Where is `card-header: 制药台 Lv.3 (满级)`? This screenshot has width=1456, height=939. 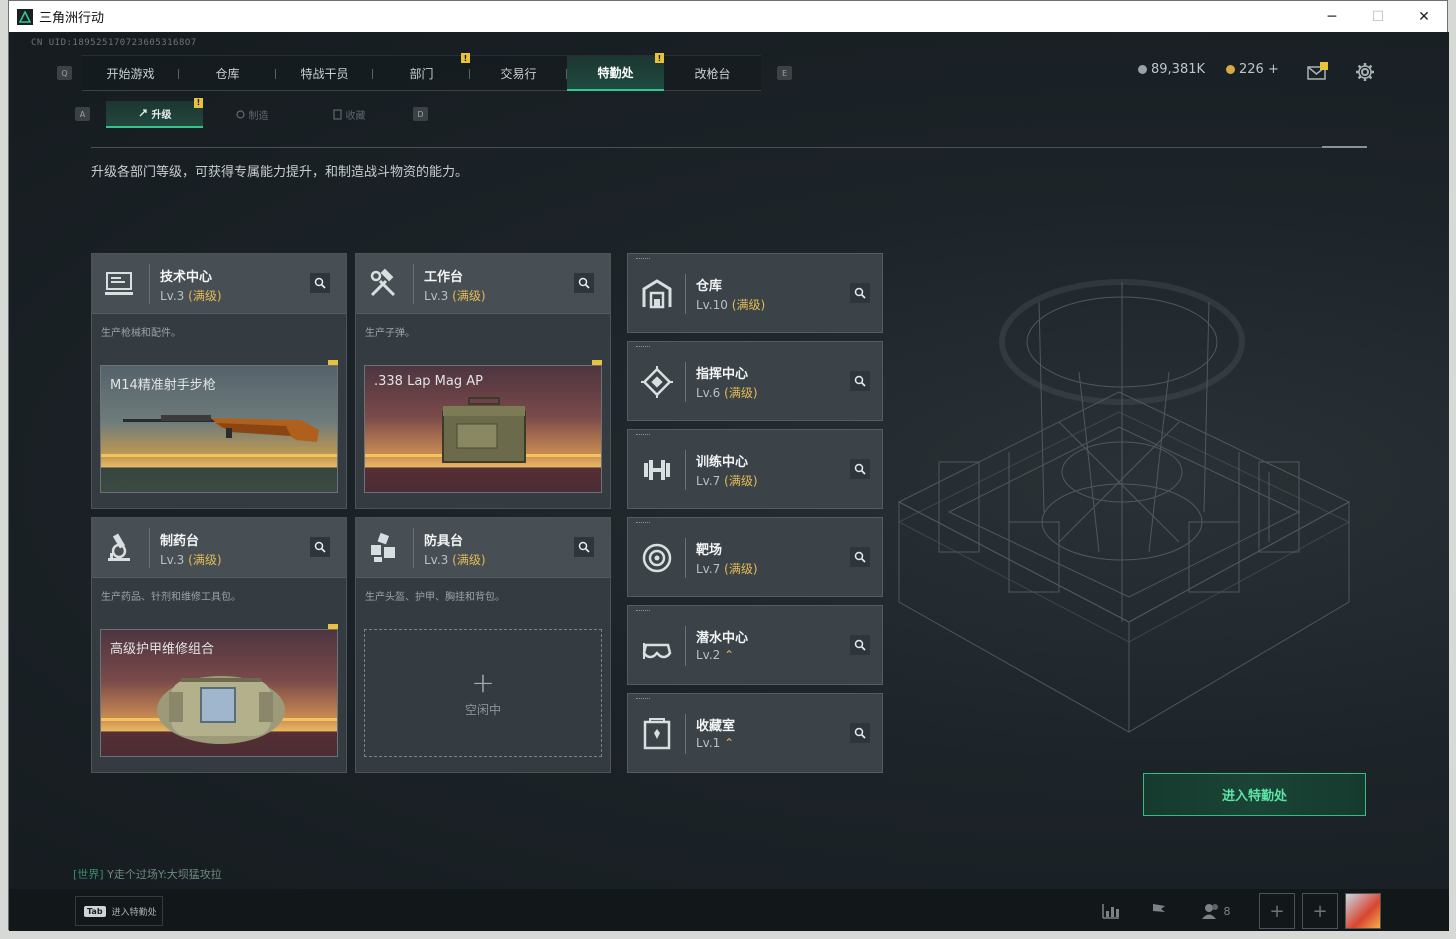
card-header: 制药台 Lv.3 (满级) is located at coordinates (219, 548).